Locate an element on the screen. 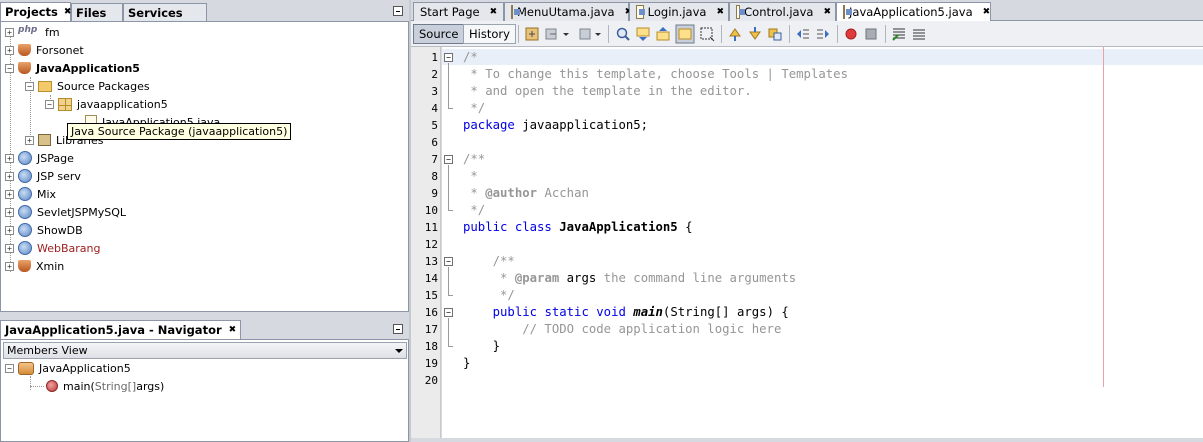  code-line-16: public static void main(String[] args) { is located at coordinates (626, 312).